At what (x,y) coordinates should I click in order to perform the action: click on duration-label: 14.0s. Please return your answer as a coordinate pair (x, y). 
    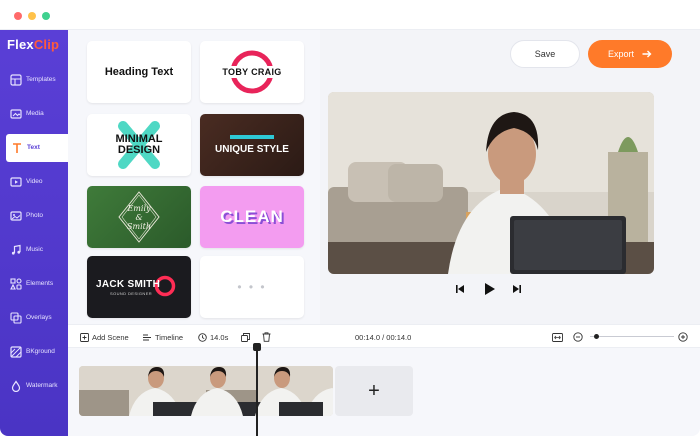
    Looking at the image, I should click on (219, 337).